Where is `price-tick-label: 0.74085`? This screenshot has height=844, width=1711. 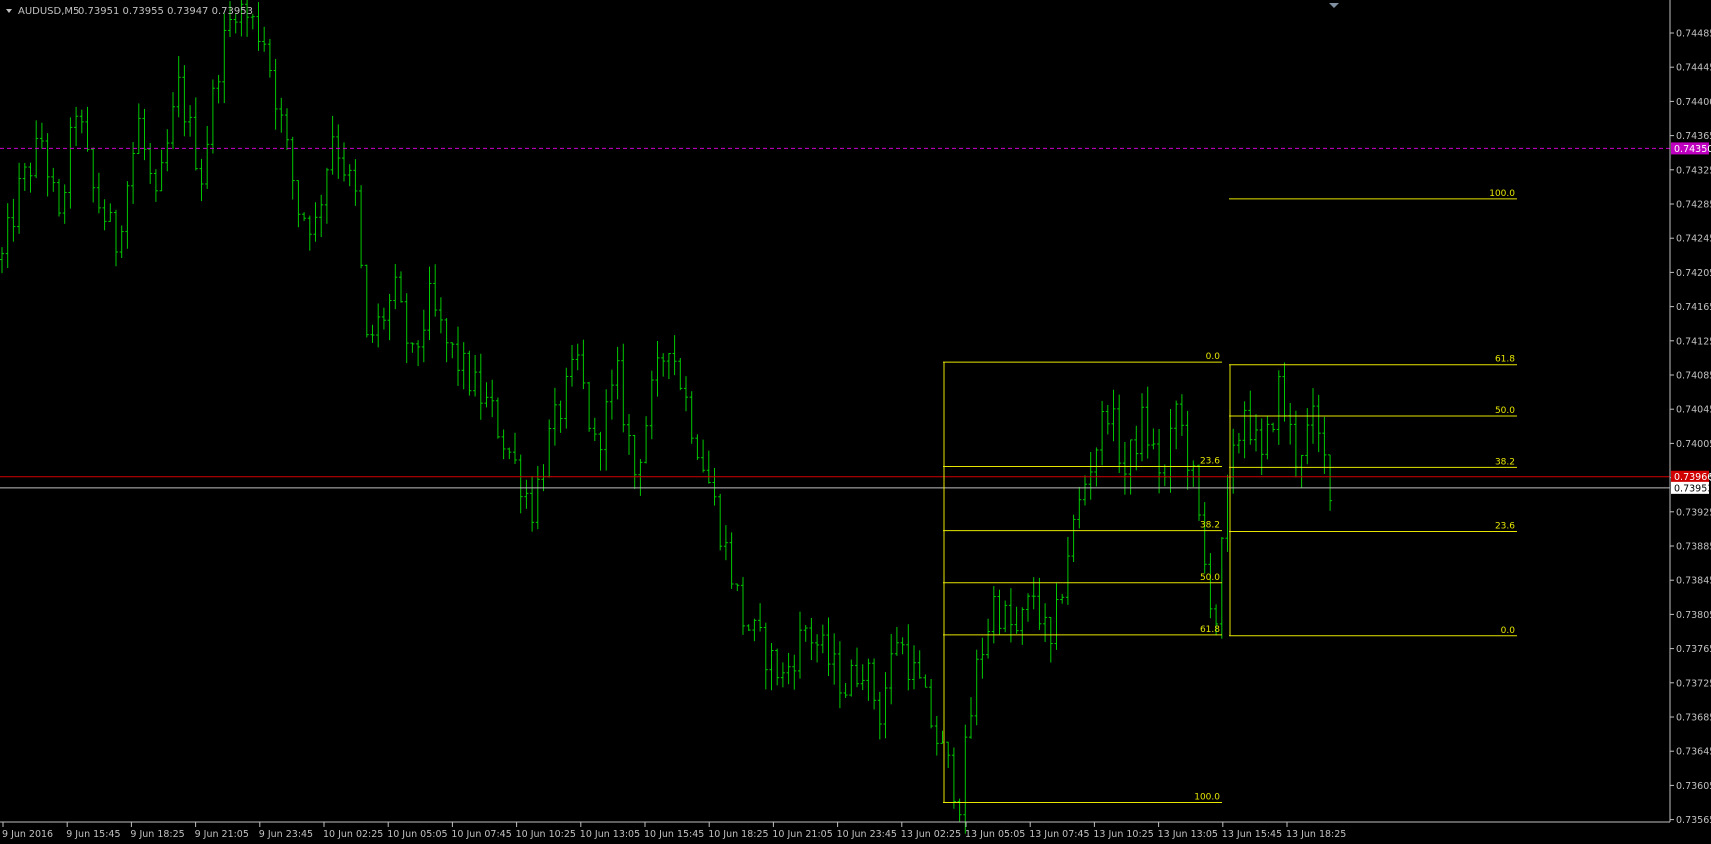
price-tick-label: 0.74085 is located at coordinates (1693, 376).